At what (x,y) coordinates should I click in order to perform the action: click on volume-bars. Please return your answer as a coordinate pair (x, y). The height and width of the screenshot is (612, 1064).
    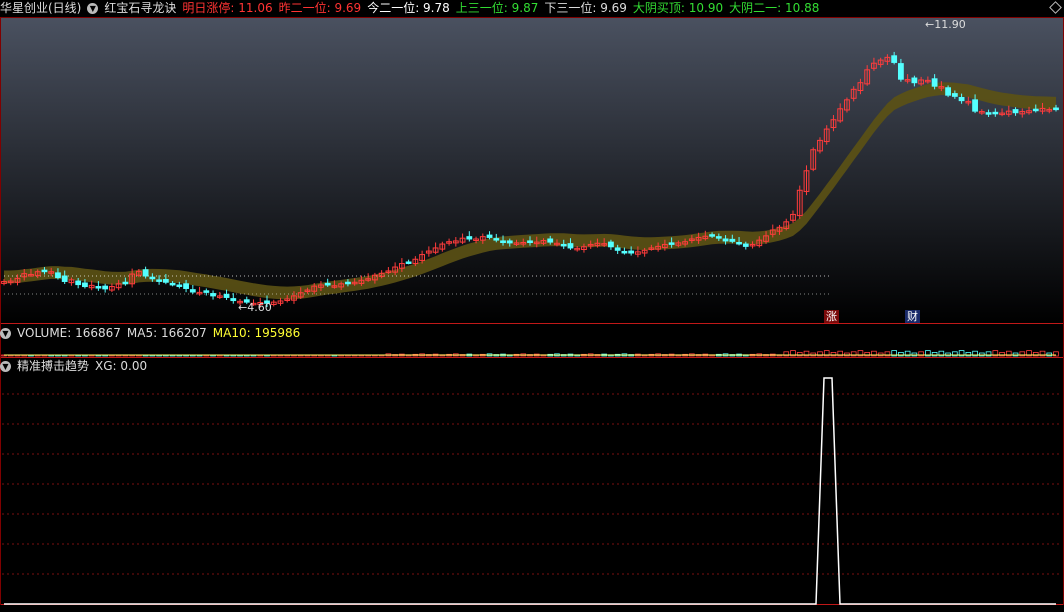
    Looking at the image, I should click on (530, 353).